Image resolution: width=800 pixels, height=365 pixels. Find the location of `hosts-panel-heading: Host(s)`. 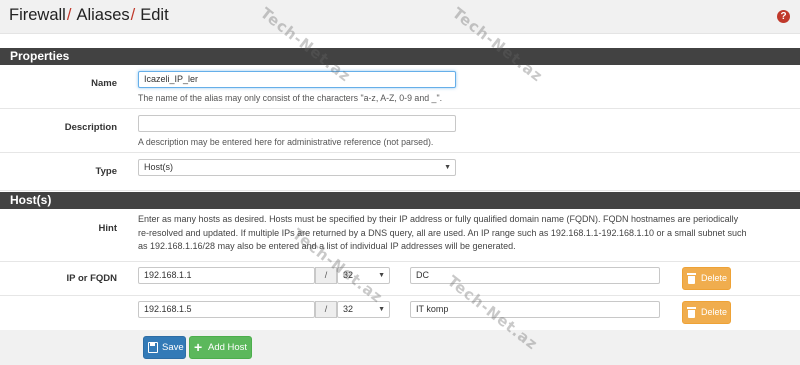

hosts-panel-heading: Host(s) is located at coordinates (400, 200).